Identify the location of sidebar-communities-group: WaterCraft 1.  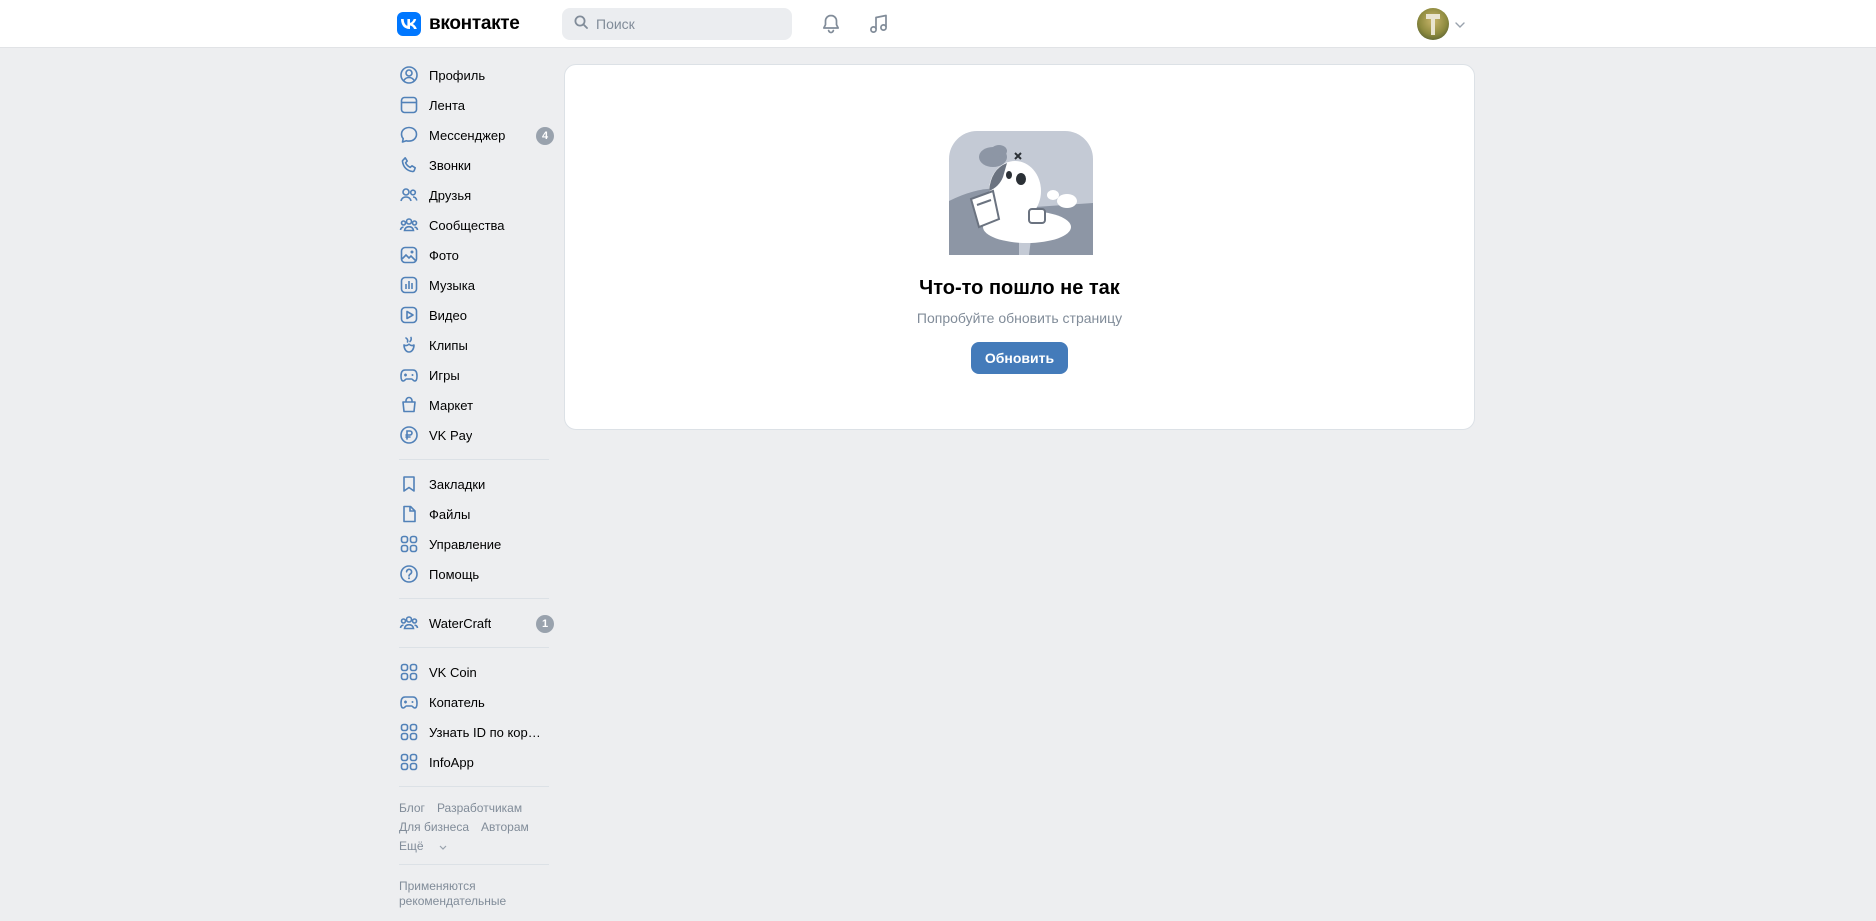
(475, 623).